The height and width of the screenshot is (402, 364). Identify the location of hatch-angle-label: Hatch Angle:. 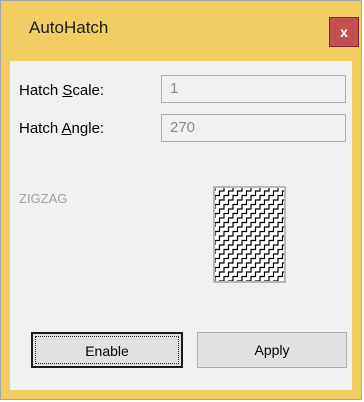
(62, 128).